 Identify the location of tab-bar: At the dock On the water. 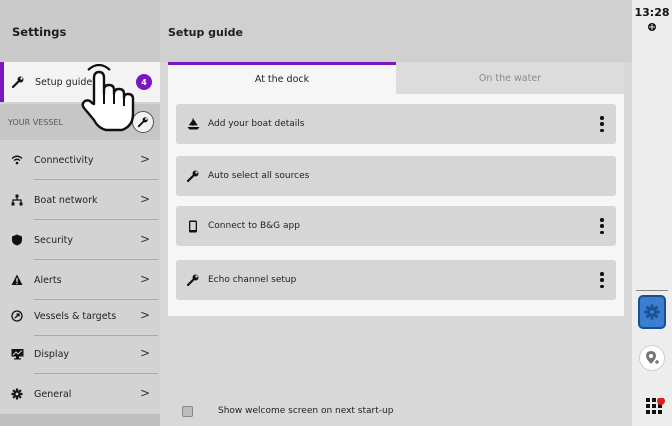
(396, 78).